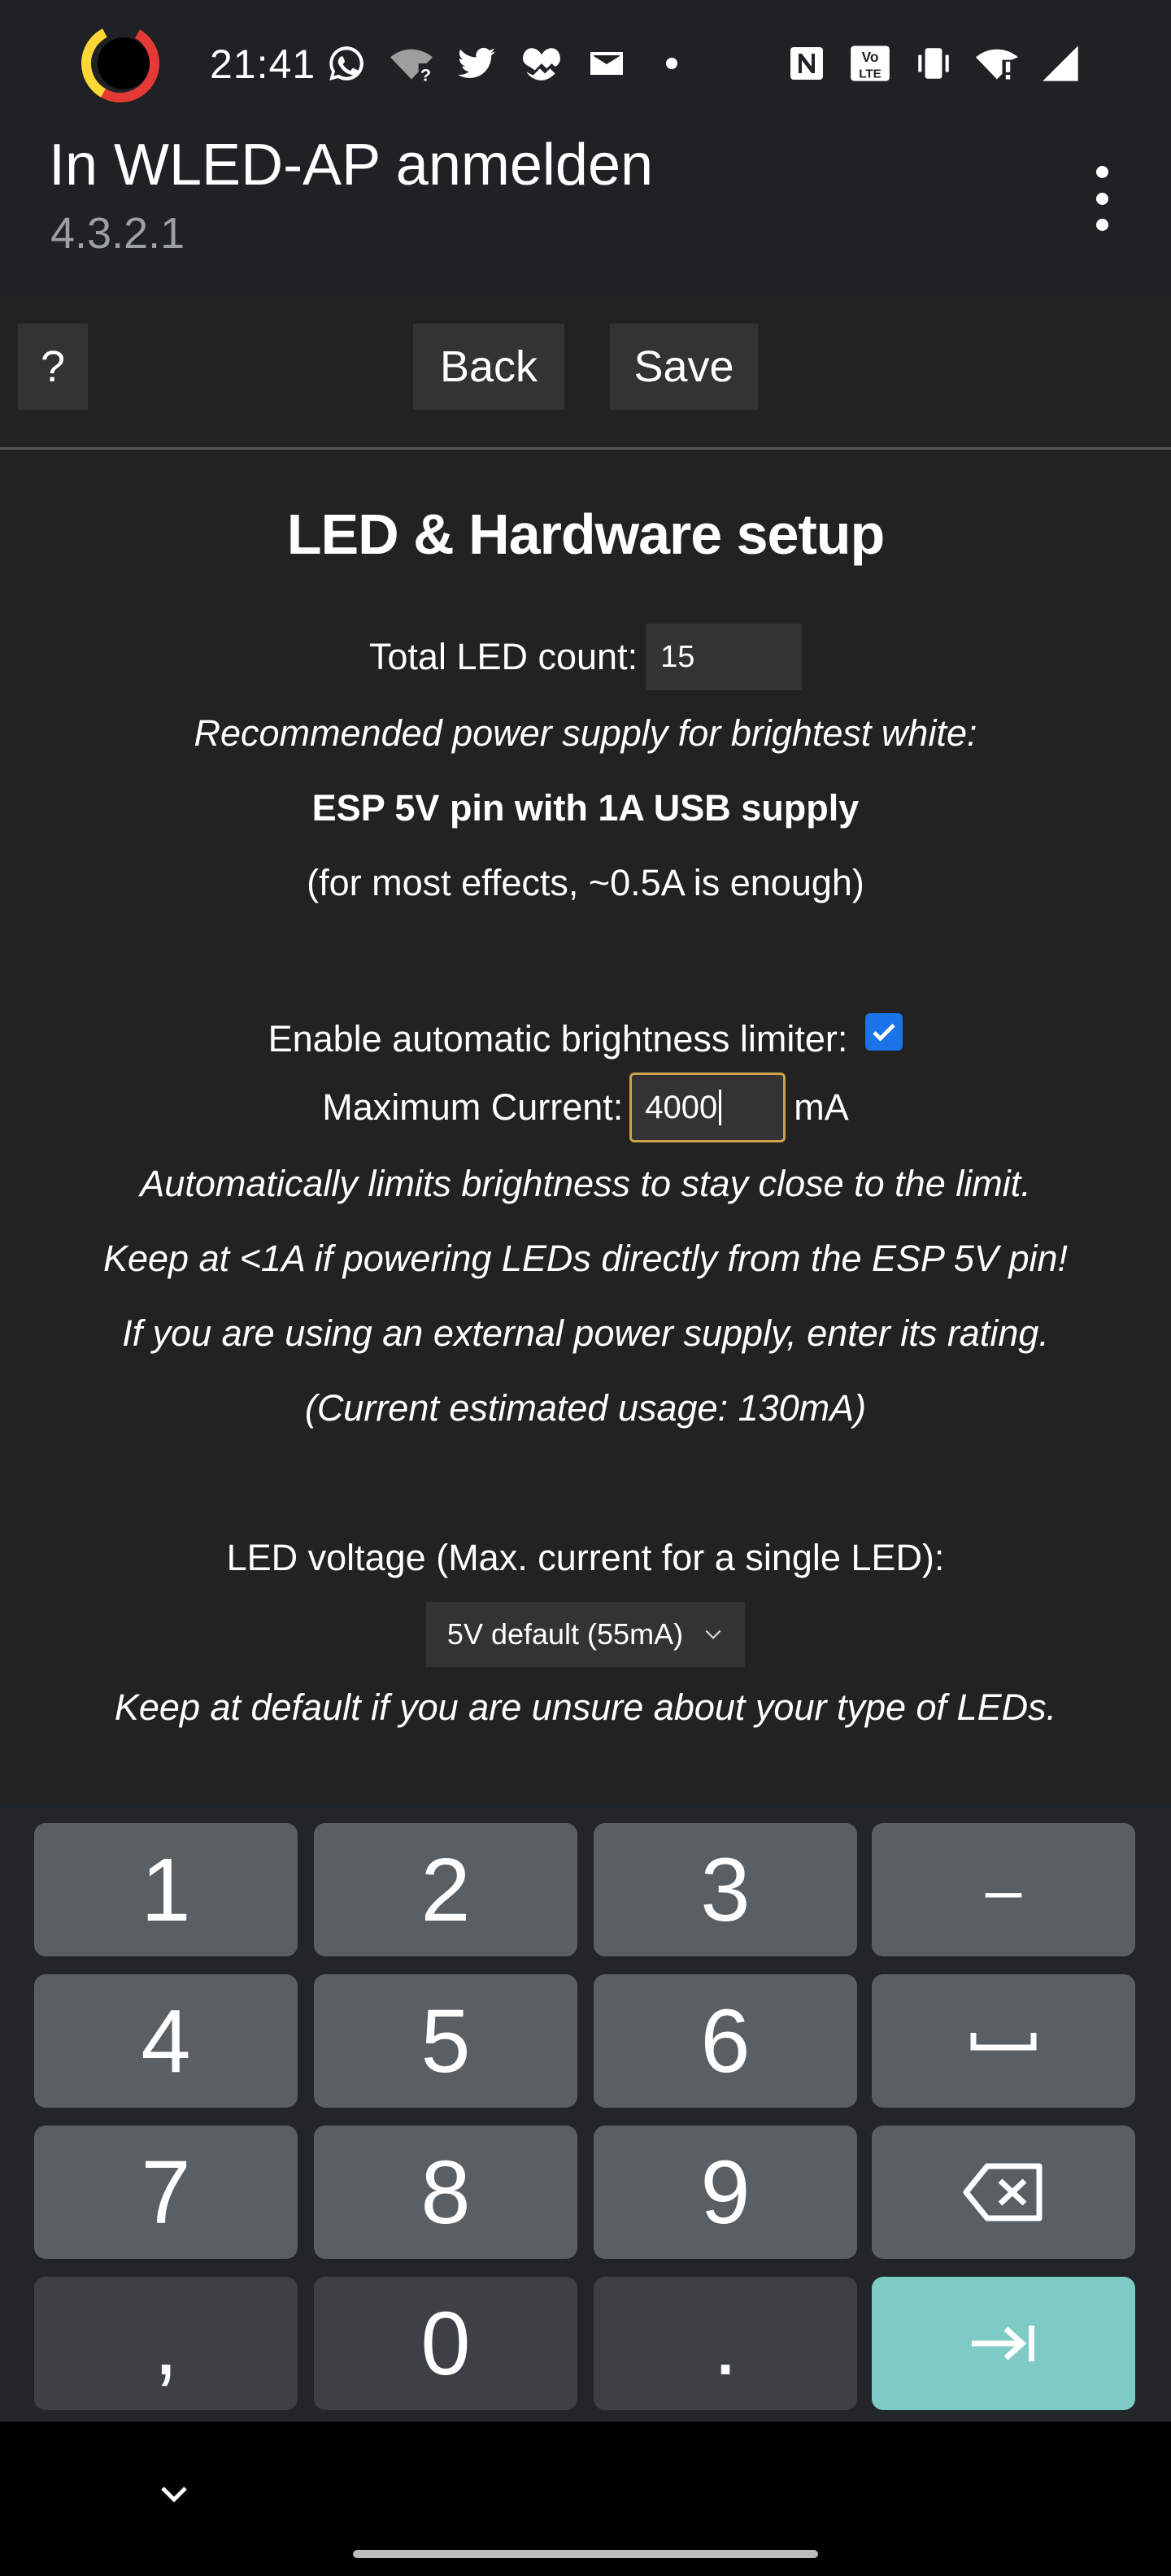 This screenshot has height=2576, width=1171. What do you see at coordinates (585, 2554) in the screenshot?
I see `gesture-handle` at bounding box center [585, 2554].